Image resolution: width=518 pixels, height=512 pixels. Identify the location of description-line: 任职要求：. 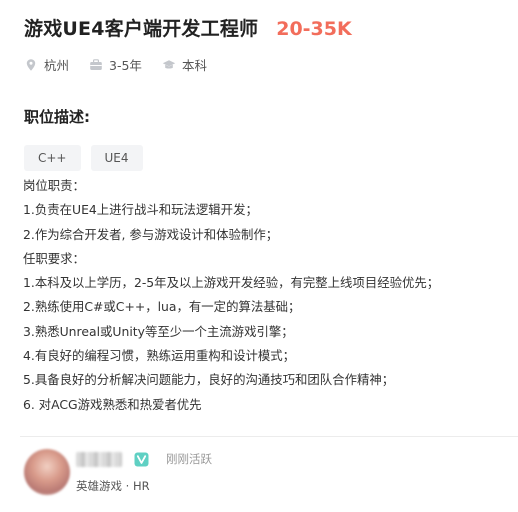
(54, 258).